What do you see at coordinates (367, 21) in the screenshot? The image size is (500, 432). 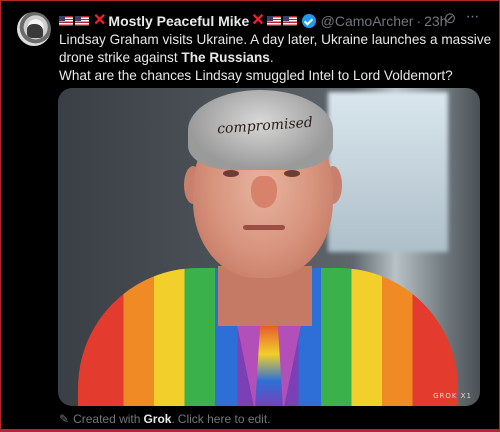 I see `author-handle: @CamoArcher` at bounding box center [367, 21].